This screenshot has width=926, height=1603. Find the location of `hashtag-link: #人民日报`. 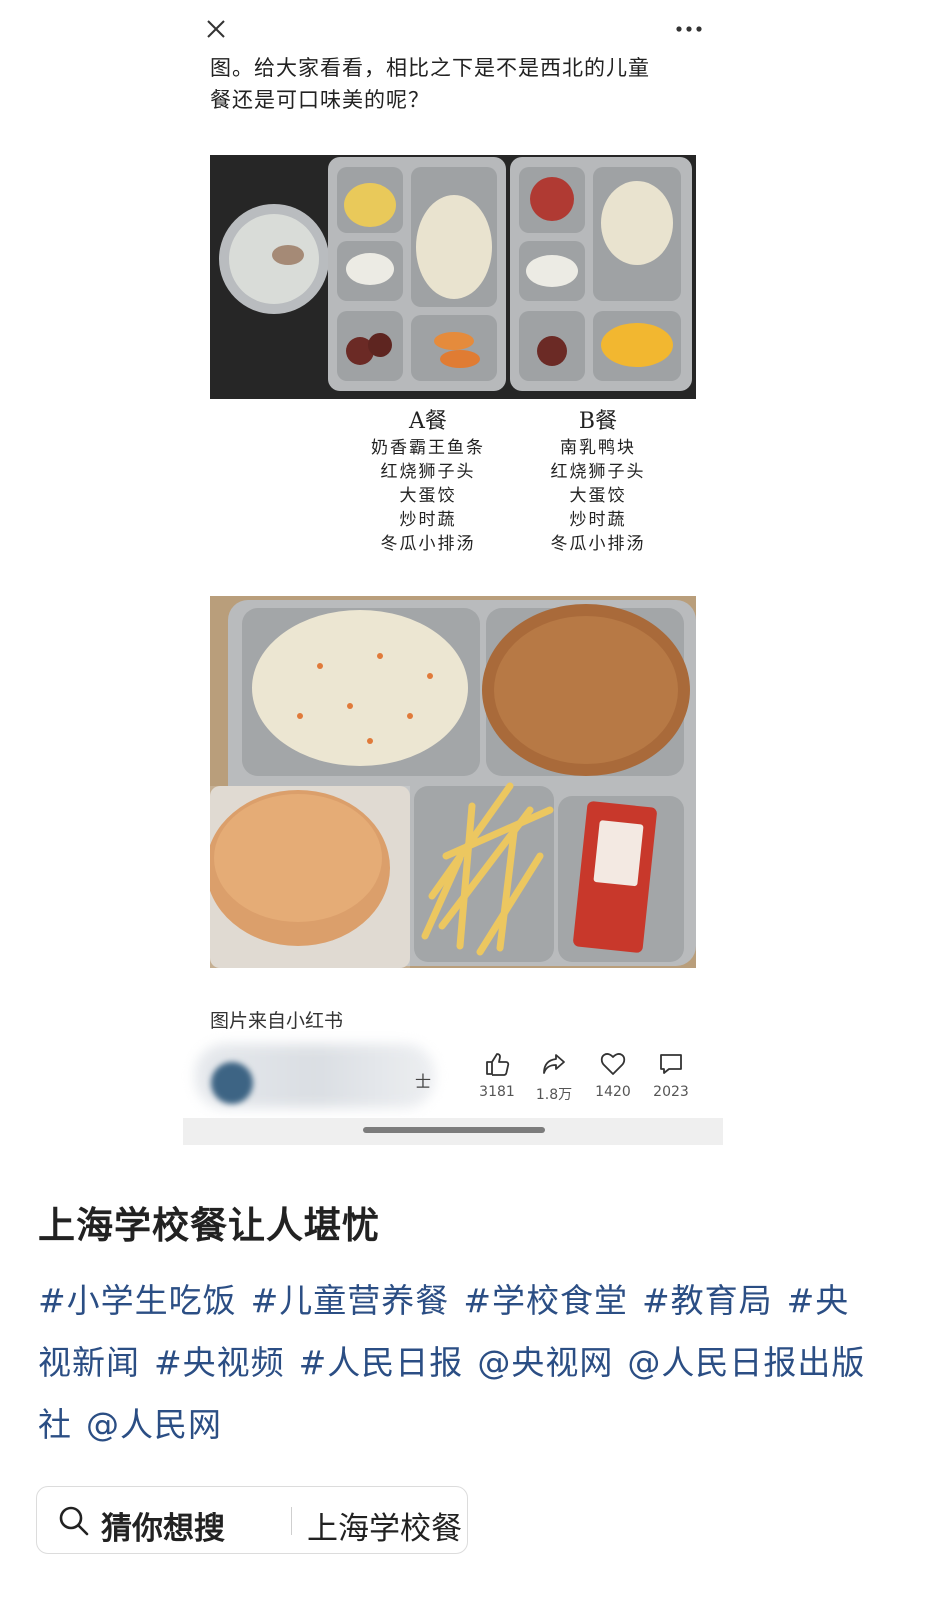

hashtag-link: #人民日报 is located at coordinates (381, 1362).